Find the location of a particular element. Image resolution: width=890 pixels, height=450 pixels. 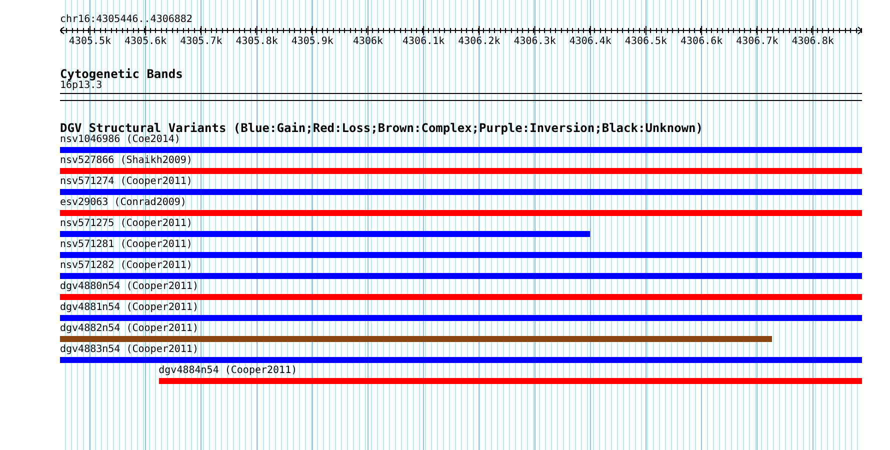

tick-label: 4306.2k is located at coordinates (479, 42).